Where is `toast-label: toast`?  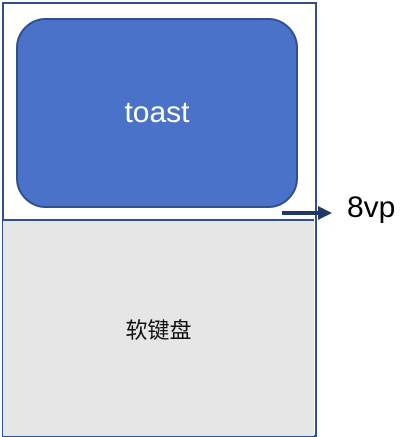 toast-label: toast is located at coordinates (157, 112).